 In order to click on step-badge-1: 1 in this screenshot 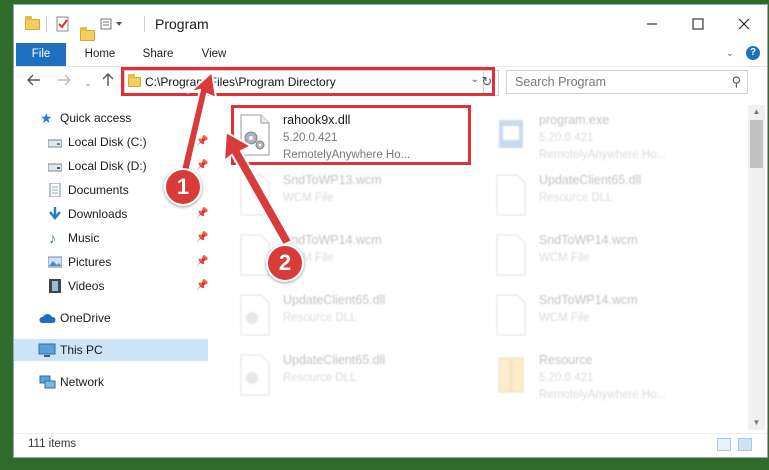, I will do `click(183, 187)`.